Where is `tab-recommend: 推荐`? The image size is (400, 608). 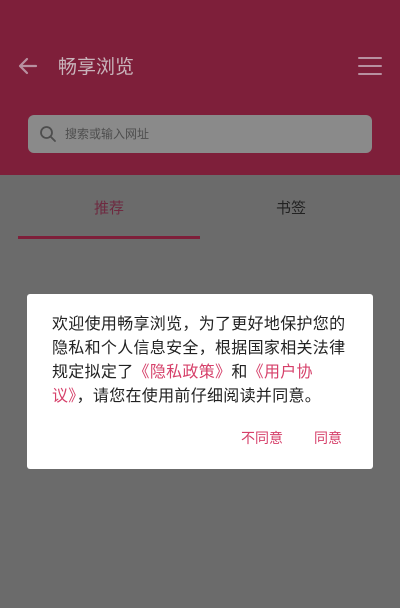
tab-recommend: 推荐 is located at coordinates (109, 208).